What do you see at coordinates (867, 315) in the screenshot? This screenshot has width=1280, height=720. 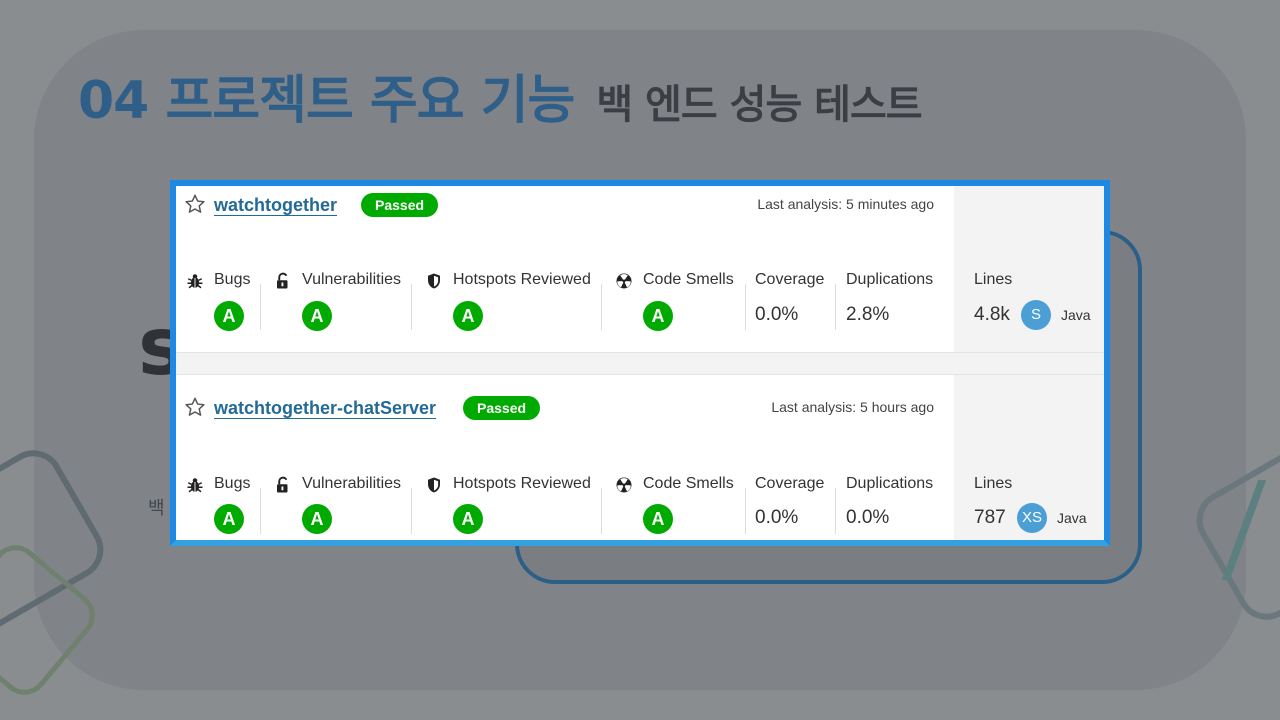 I see `duplications-value: 2.8%` at bounding box center [867, 315].